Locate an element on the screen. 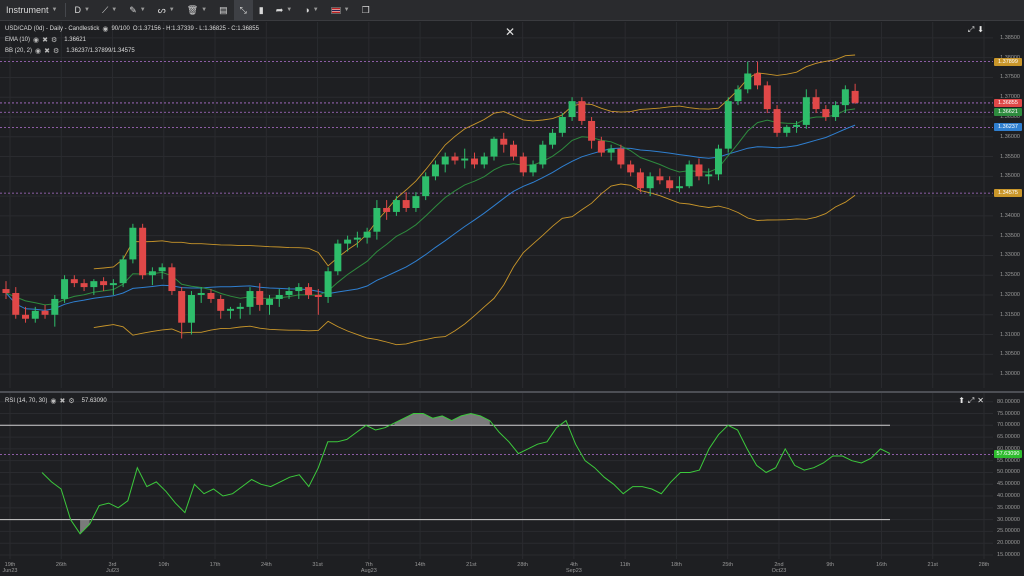 The image size is (1024, 576). rsi-tick-label: 35.00000 is located at coordinates (1008, 507).